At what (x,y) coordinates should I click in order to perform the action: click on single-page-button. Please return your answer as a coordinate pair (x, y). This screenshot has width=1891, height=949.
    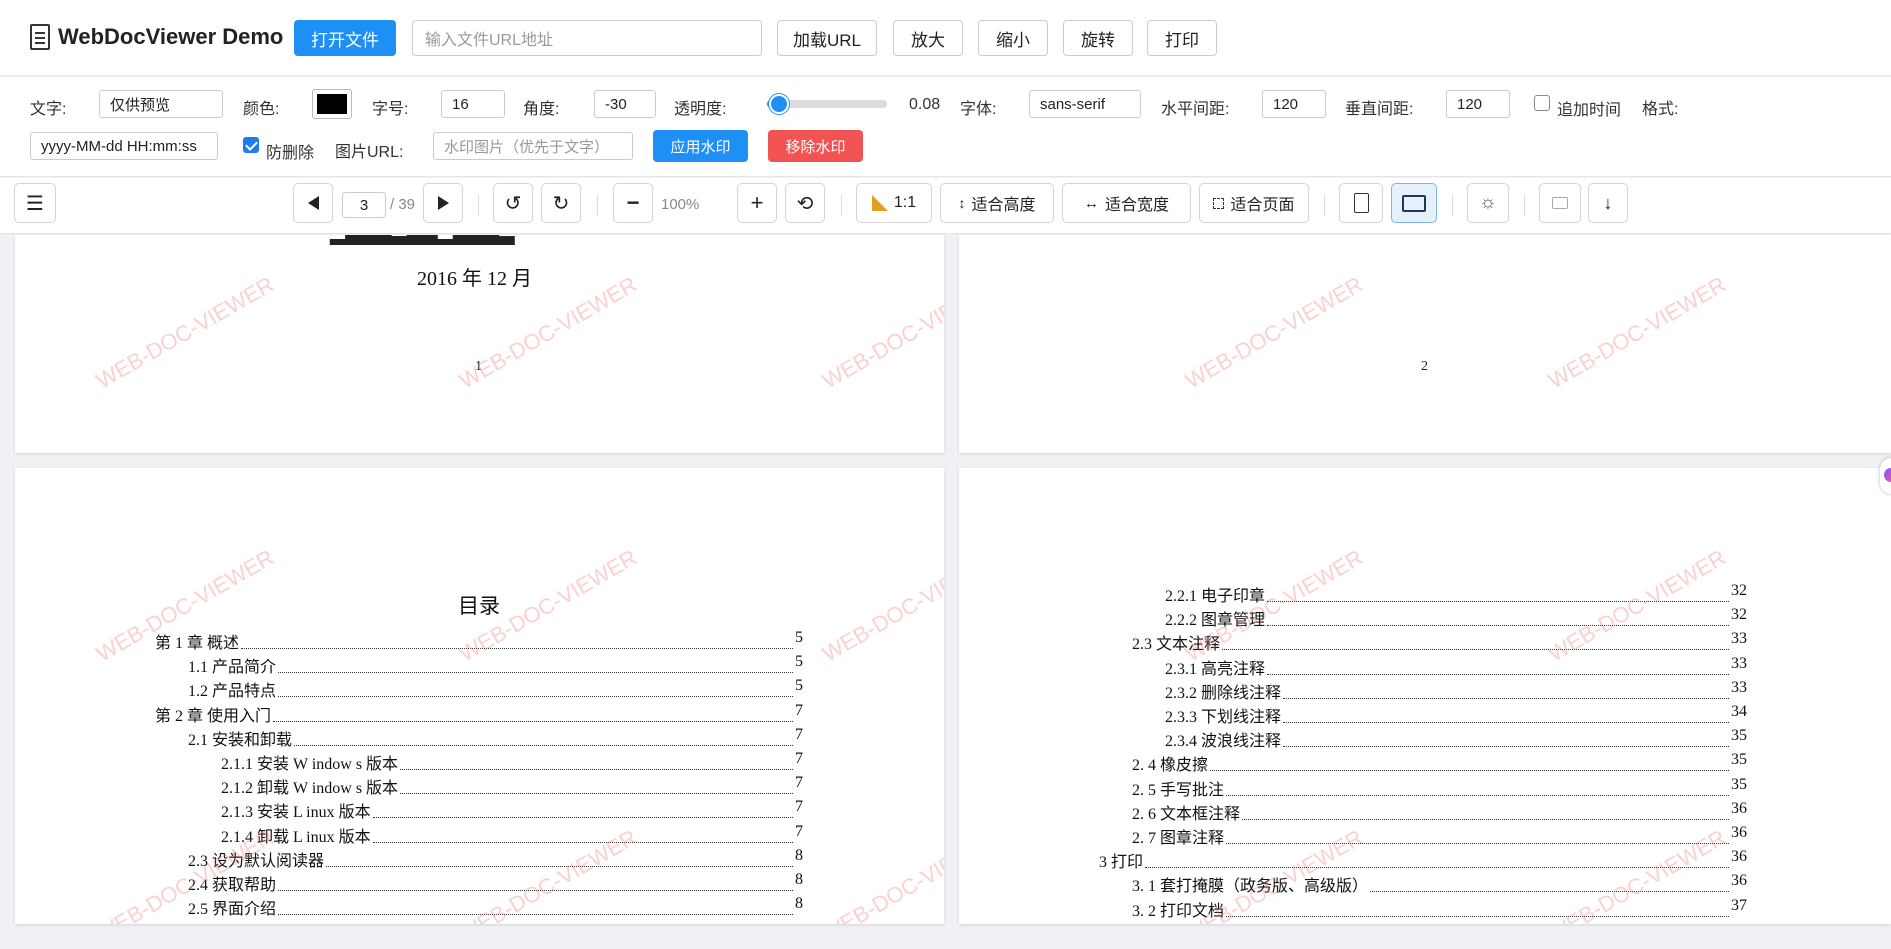
    Looking at the image, I should click on (1361, 203).